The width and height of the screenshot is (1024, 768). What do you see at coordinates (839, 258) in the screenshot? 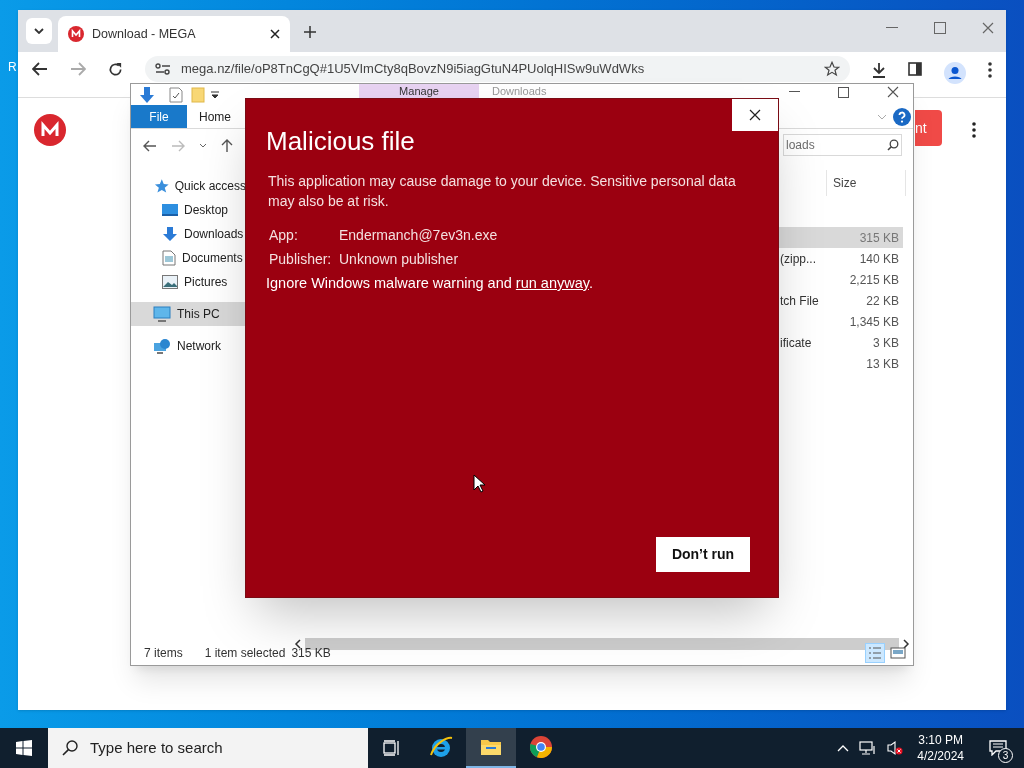
I see `file-row: (zipp... 140 KB` at bounding box center [839, 258].